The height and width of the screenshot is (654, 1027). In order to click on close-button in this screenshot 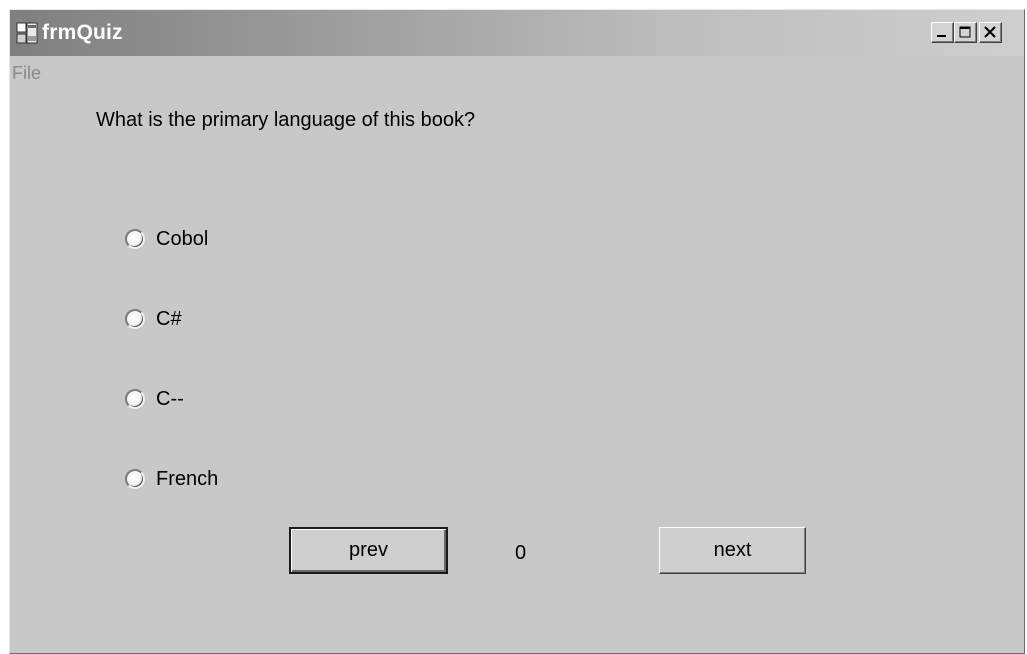, I will do `click(990, 32)`.